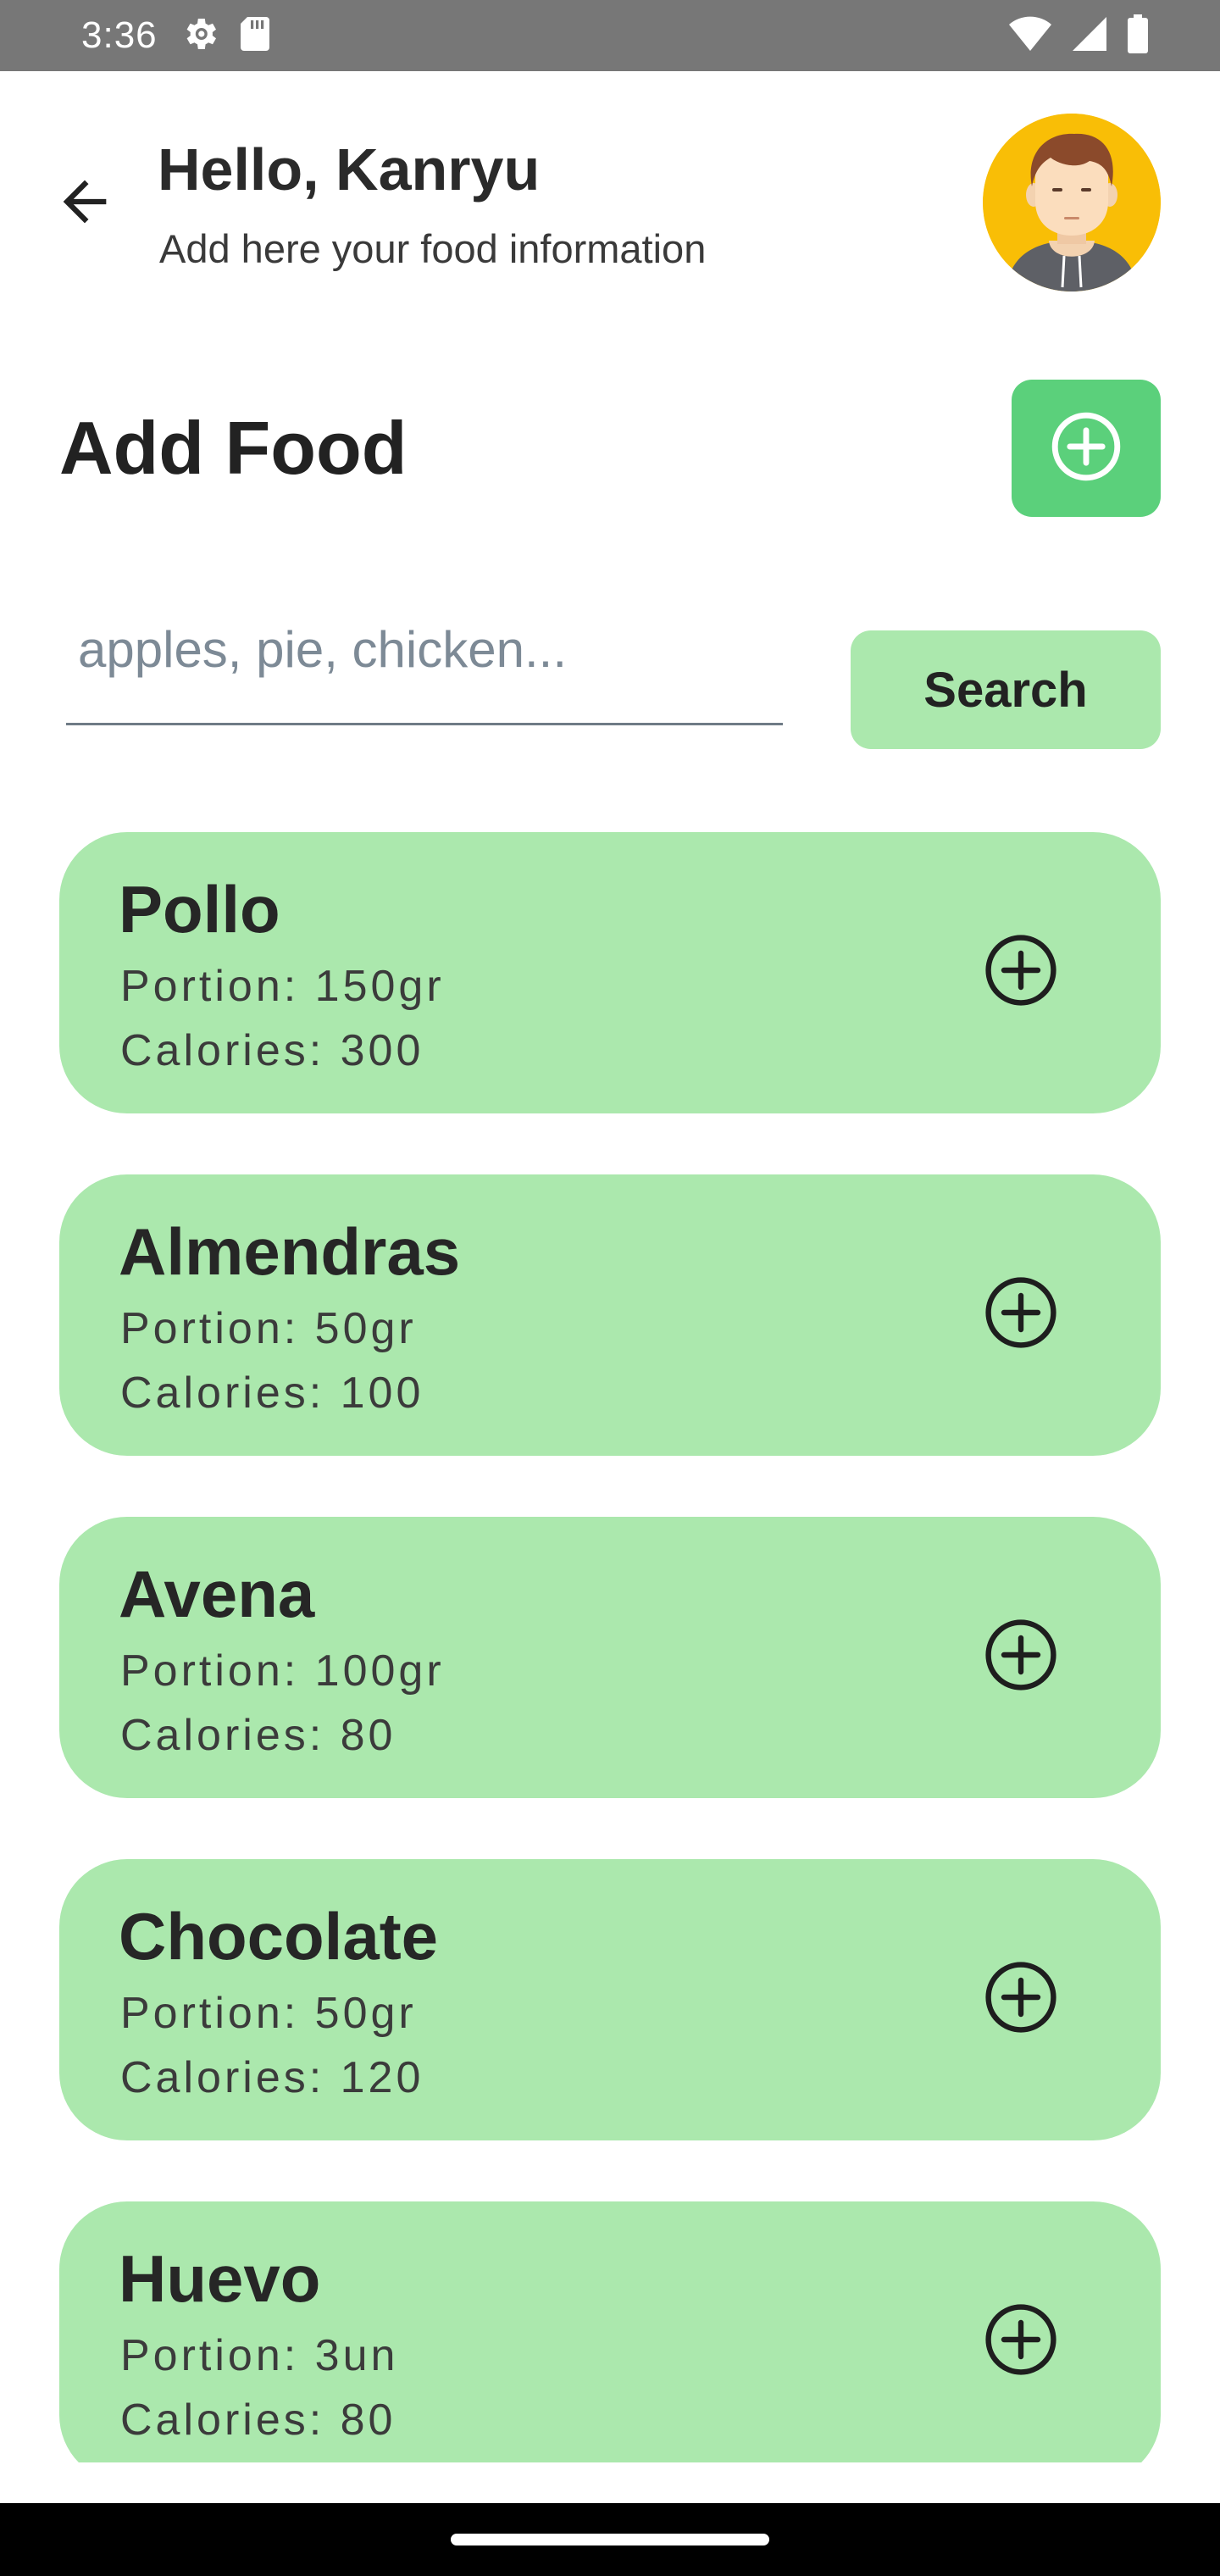 This screenshot has width=1220, height=2576. What do you see at coordinates (610, 1999) in the screenshot?
I see `food-card: Chocolate Portion: 50gr Calories: 120` at bounding box center [610, 1999].